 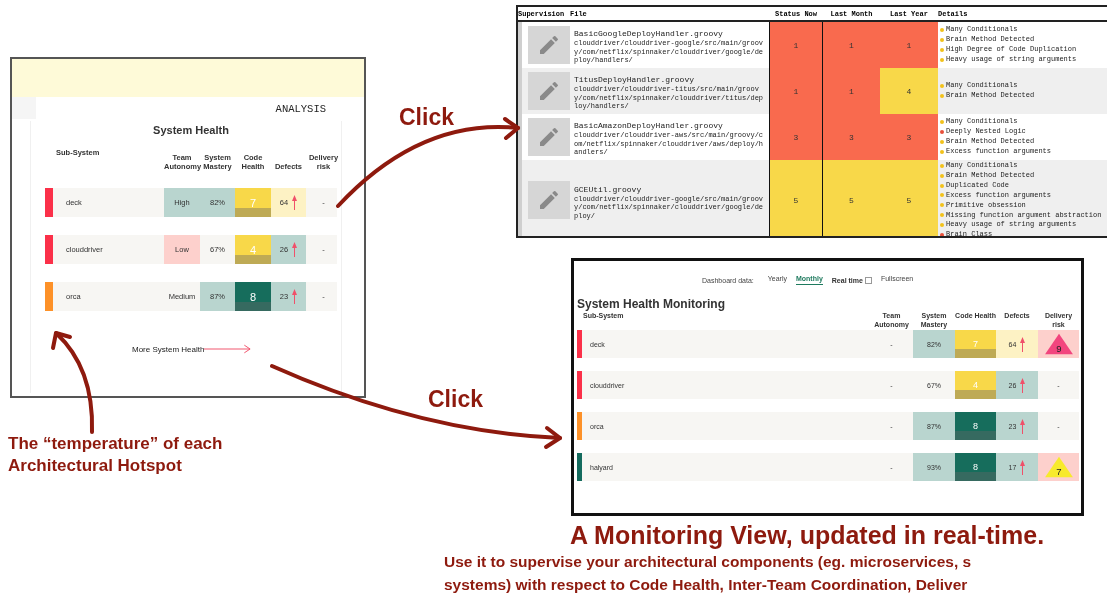 I want to click on caption-text: The “temperature” of each Architectural Hotspot, so click(x=116, y=455).